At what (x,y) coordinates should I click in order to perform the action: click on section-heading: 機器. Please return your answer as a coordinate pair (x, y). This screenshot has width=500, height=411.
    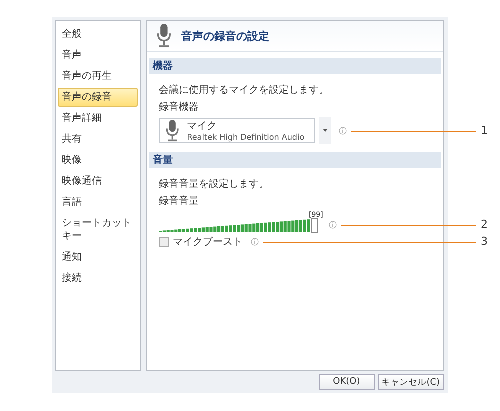
    Looking at the image, I should click on (295, 66).